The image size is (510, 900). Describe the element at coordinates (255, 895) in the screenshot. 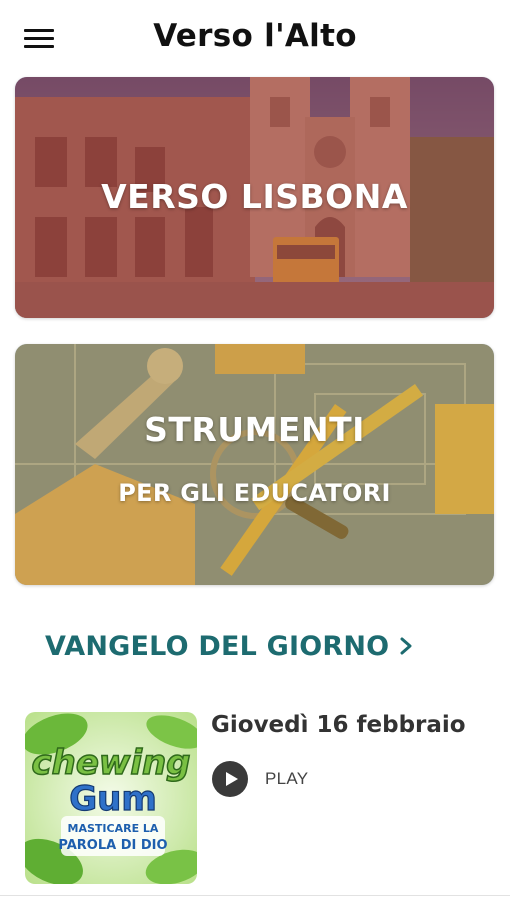

I see `list-divider` at that location.